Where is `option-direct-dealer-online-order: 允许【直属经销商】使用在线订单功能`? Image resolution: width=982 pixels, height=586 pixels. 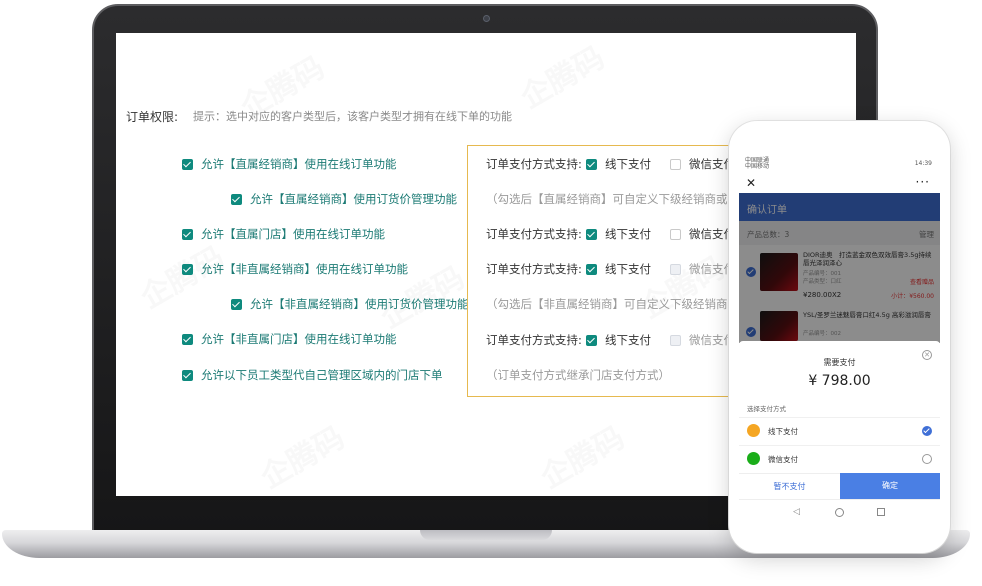
option-direct-dealer-online-order: 允许【直属经销商】使用在线订单功能 is located at coordinates (289, 164).